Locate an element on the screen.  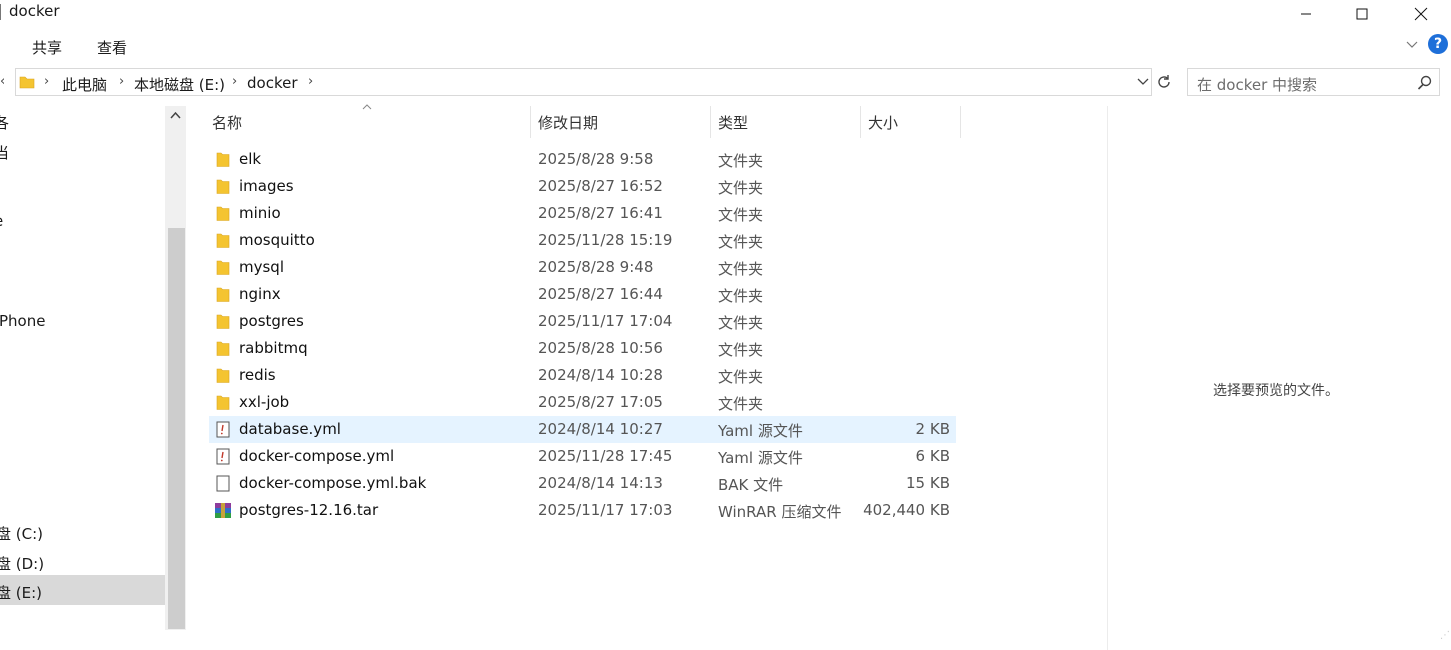
file-name: xxl-job is located at coordinates (264, 402).